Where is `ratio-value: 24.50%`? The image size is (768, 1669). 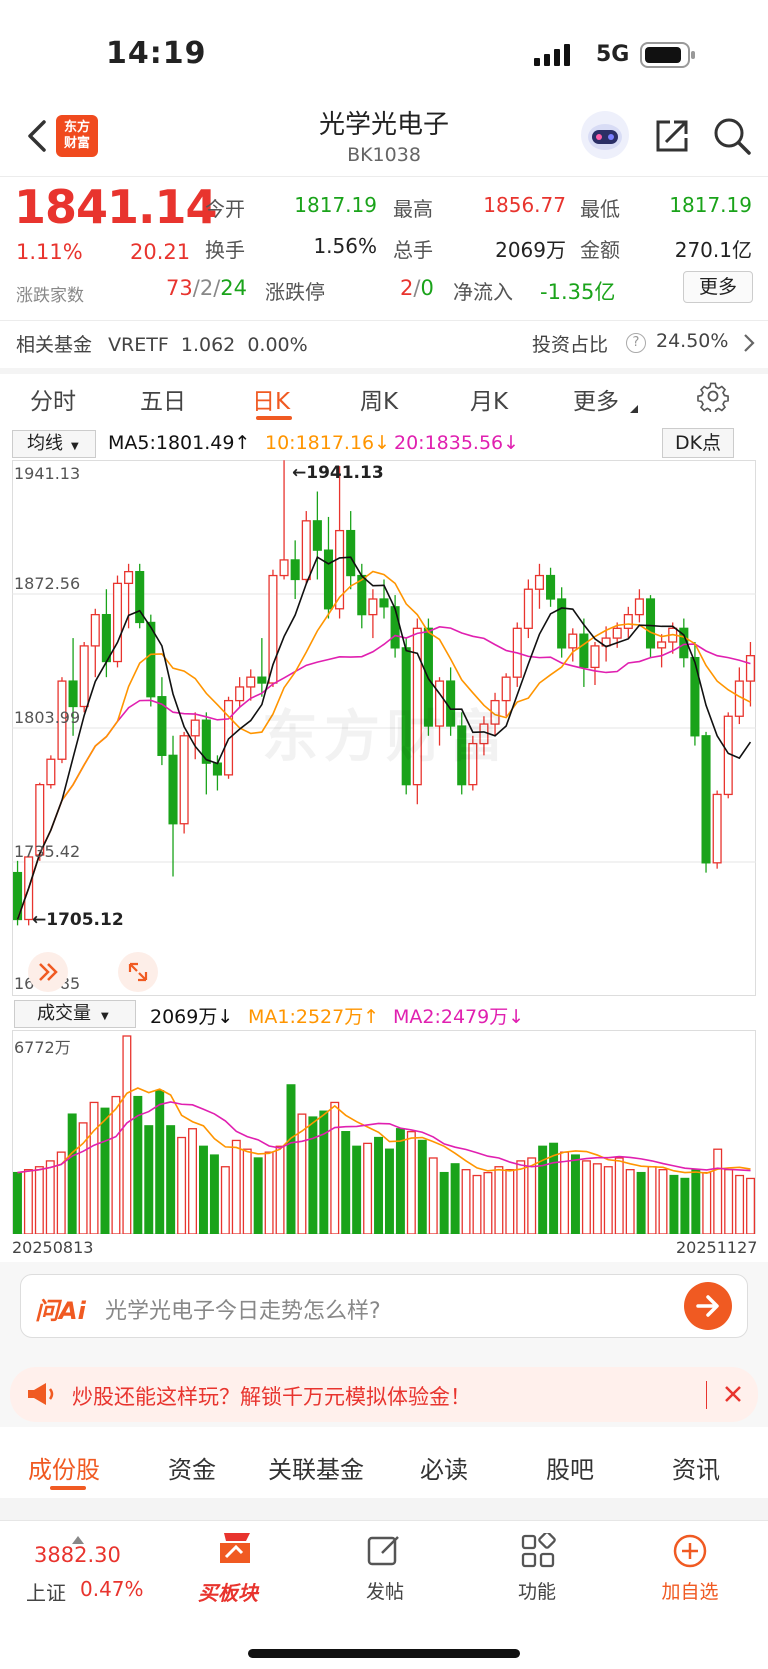
ratio-value: 24.50% is located at coordinates (692, 341).